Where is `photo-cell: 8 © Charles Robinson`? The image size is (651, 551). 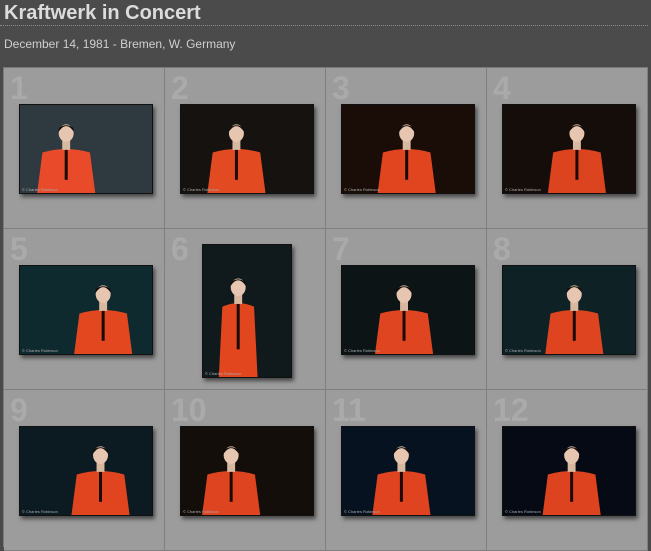
photo-cell: 8 © Charles Robinson is located at coordinates (567, 309).